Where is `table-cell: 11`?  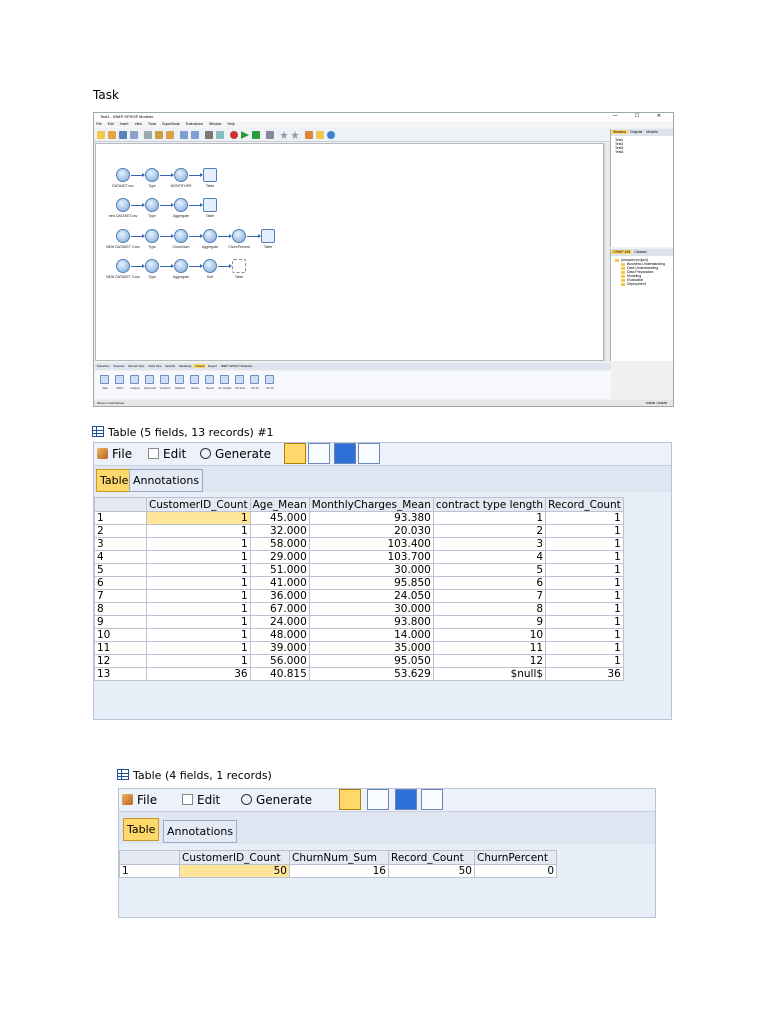
table-cell: 11 is located at coordinates (489, 648).